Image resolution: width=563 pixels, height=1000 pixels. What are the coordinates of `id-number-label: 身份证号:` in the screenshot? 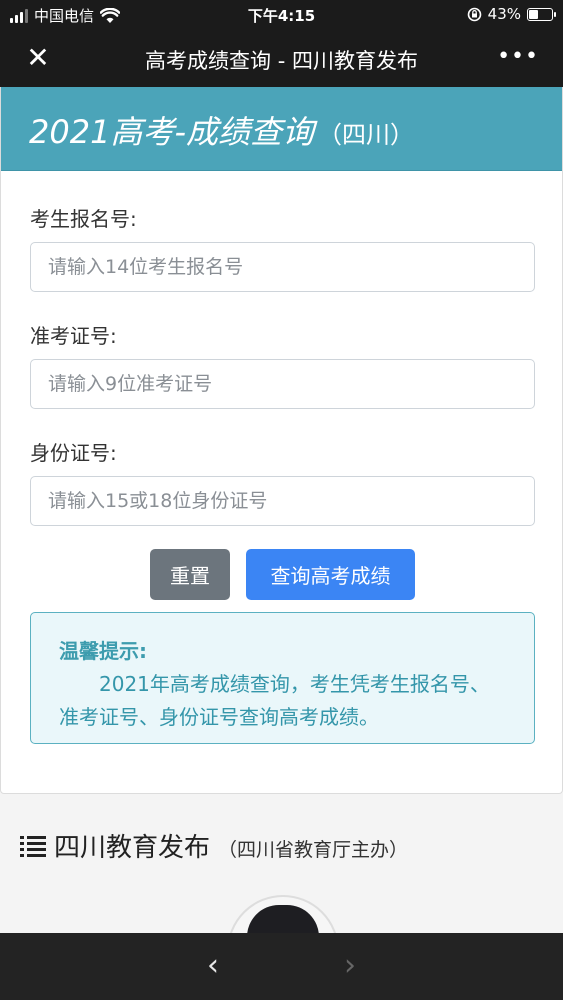 It's located at (73, 453).